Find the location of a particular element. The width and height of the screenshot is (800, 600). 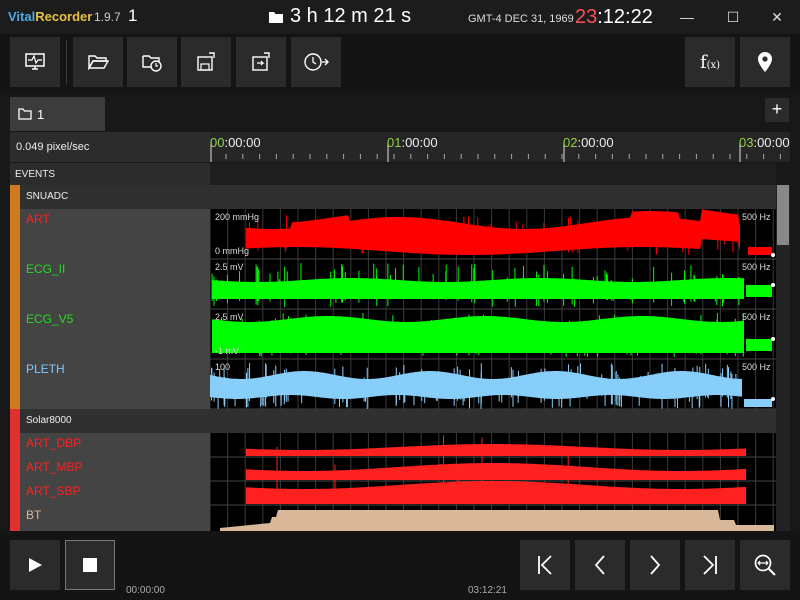

app-version: 1.9.7 is located at coordinates (107, 17).